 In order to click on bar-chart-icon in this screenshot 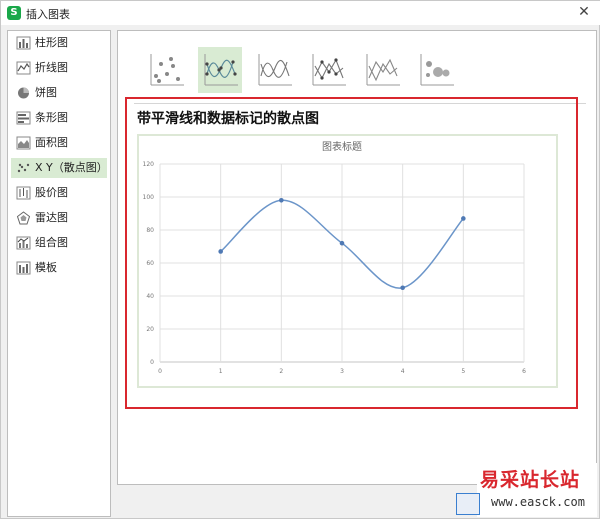, I will do `click(23, 118)`.